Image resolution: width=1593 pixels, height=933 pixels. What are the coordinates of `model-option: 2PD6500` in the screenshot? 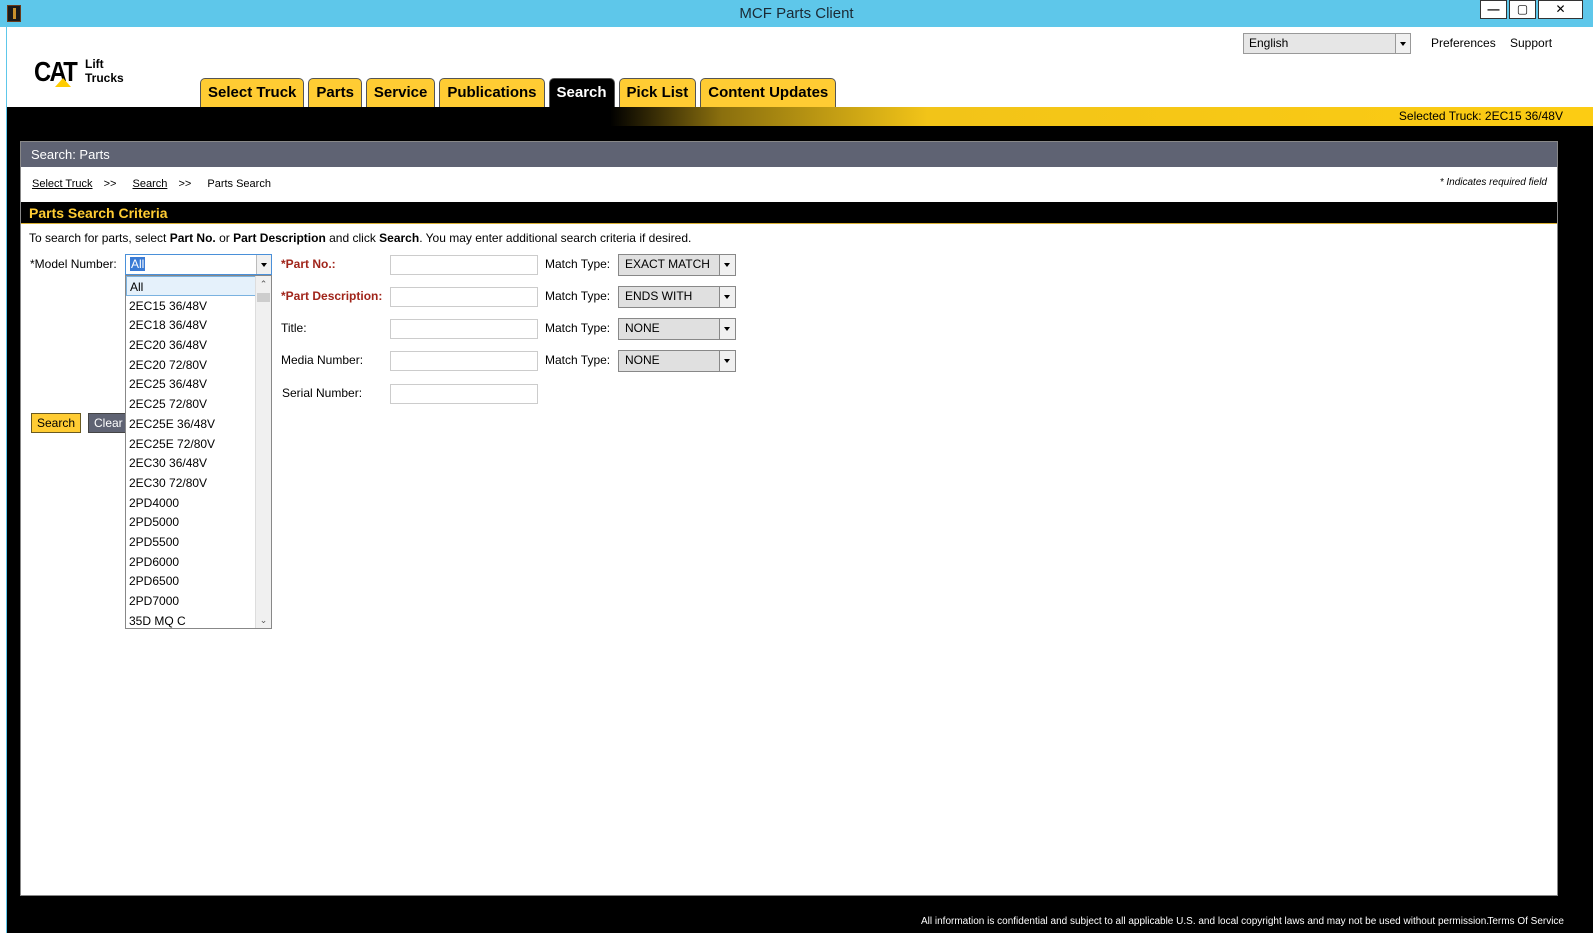 It's located at (191, 581).